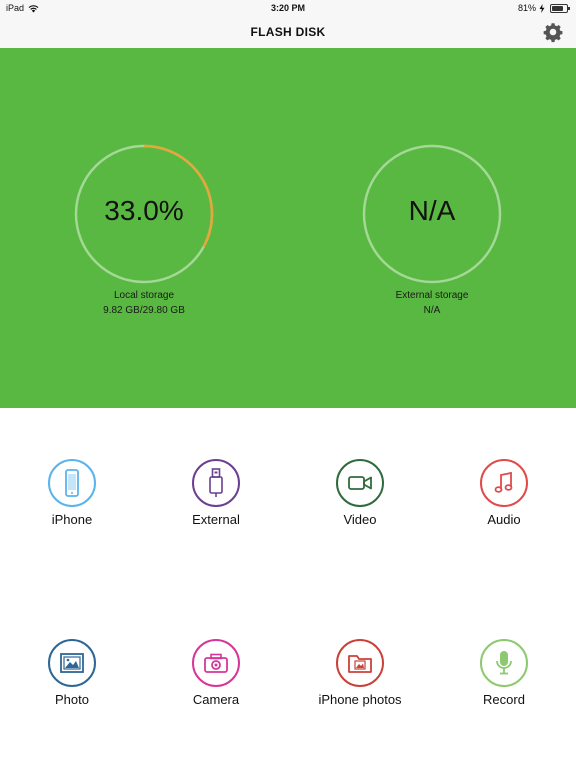 The height and width of the screenshot is (768, 576). I want to click on tile-record-label: Record, so click(504, 699).